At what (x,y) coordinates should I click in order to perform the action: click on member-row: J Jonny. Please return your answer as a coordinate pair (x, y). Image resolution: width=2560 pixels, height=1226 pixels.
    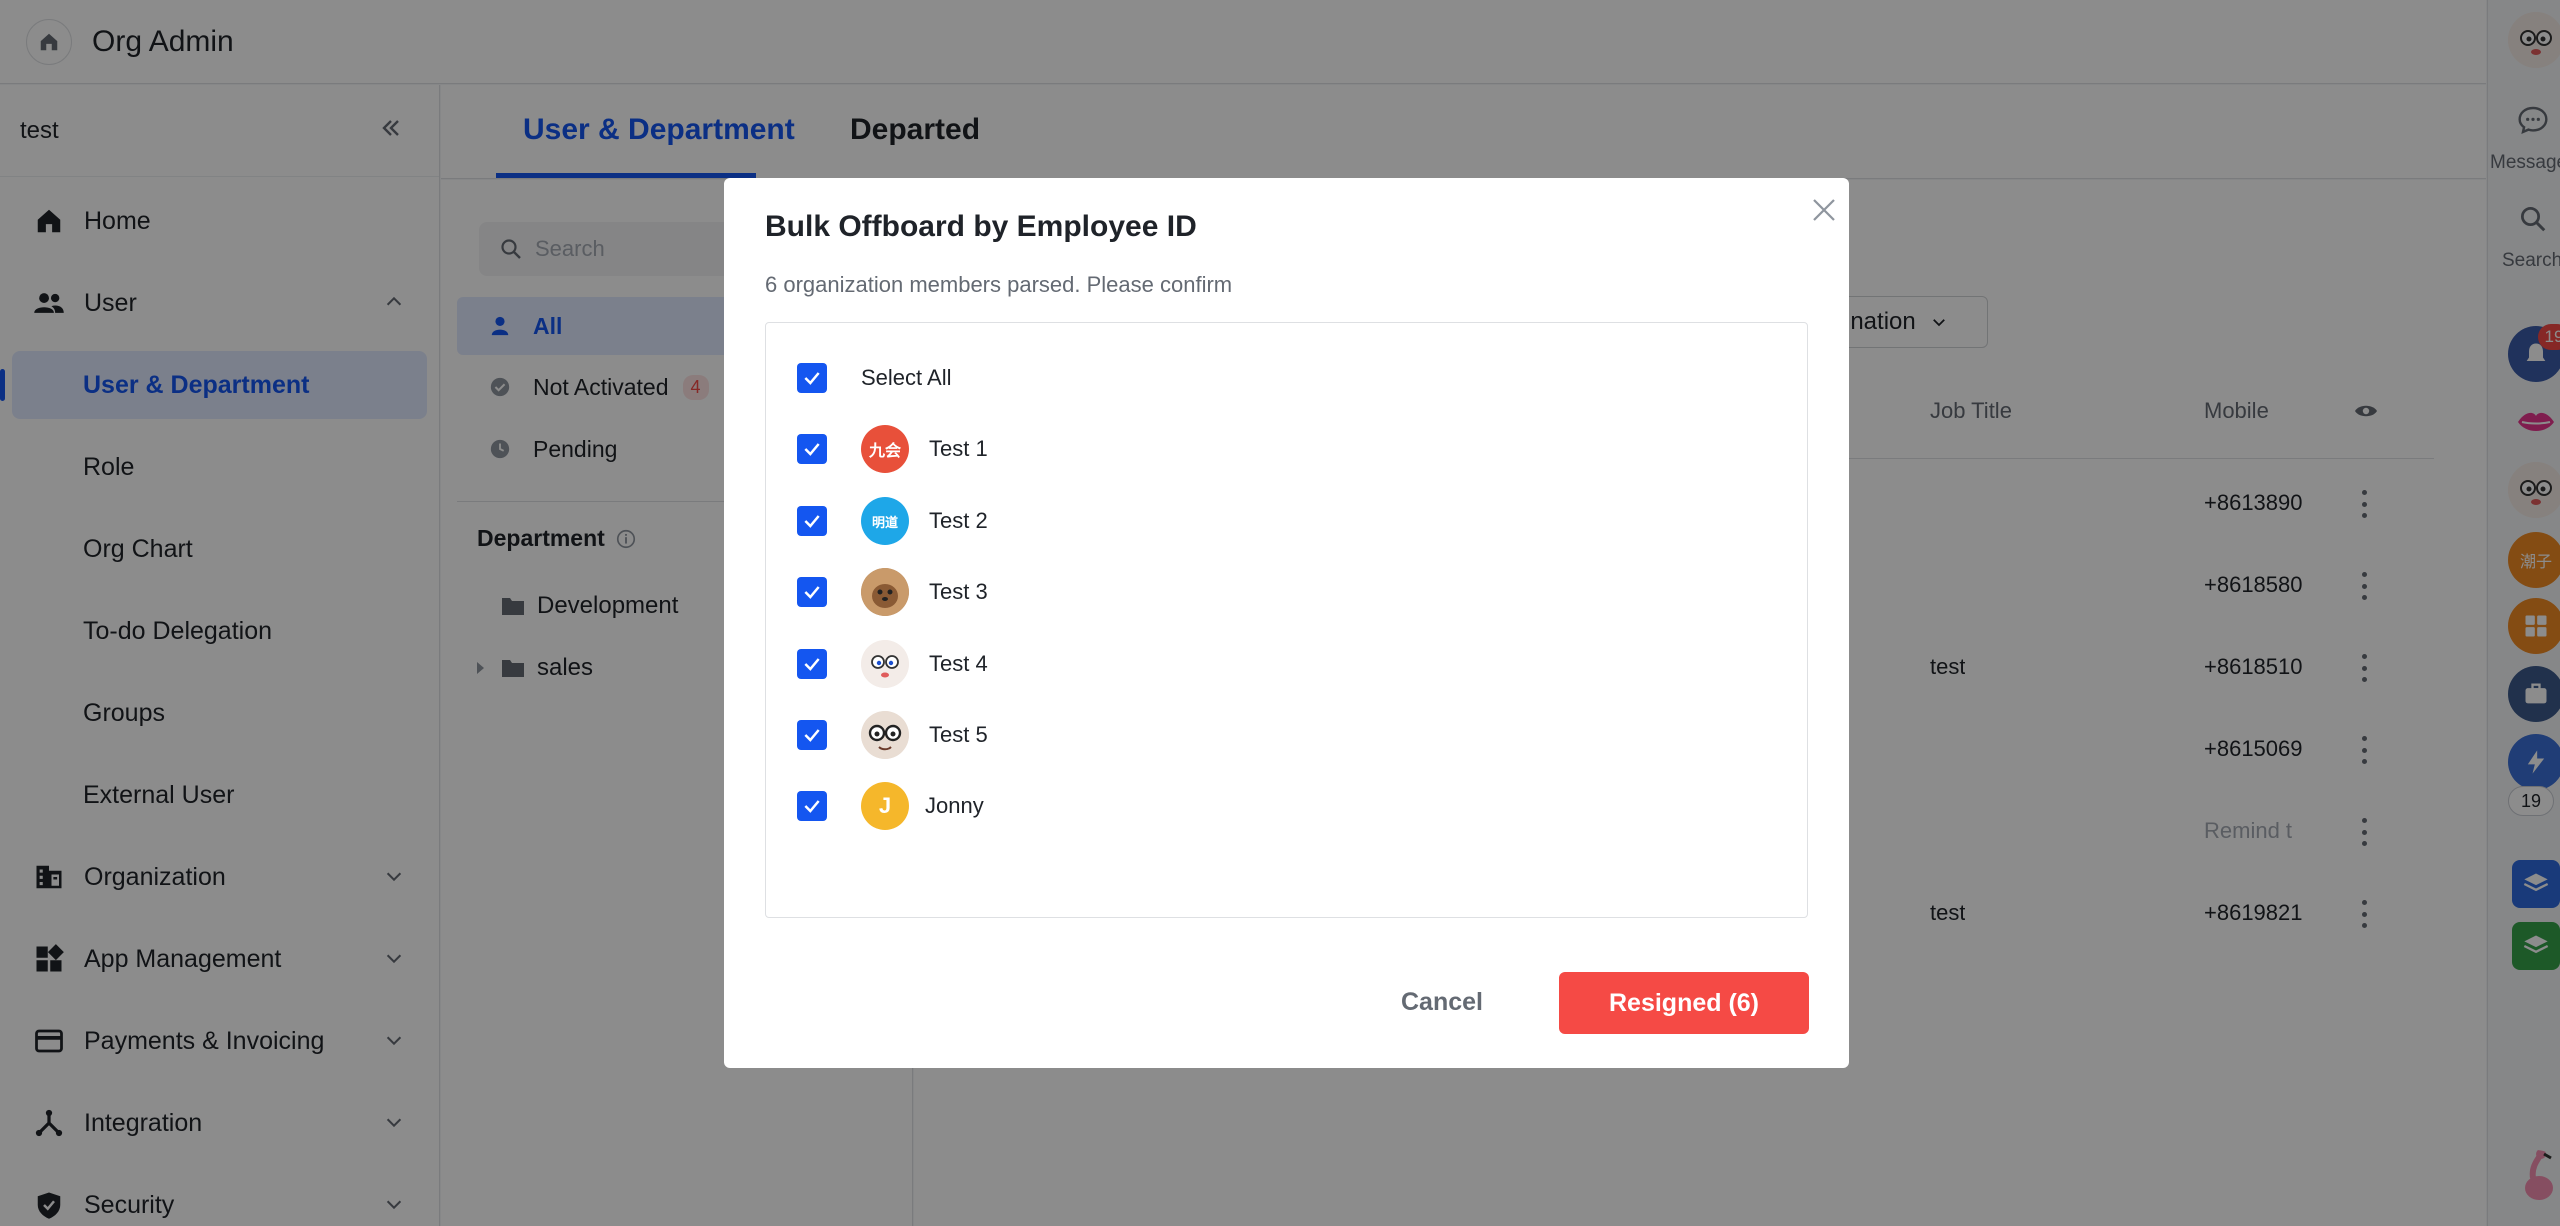
    Looking at the image, I should click on (890, 806).